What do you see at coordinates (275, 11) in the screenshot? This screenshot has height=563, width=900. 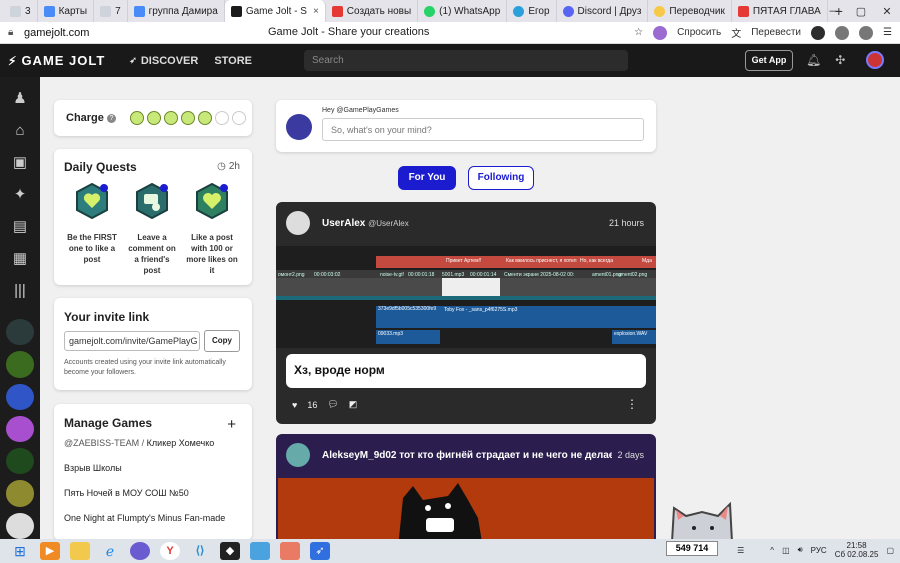 I see `browser-tab: Game Jolt - S ×` at bounding box center [275, 11].